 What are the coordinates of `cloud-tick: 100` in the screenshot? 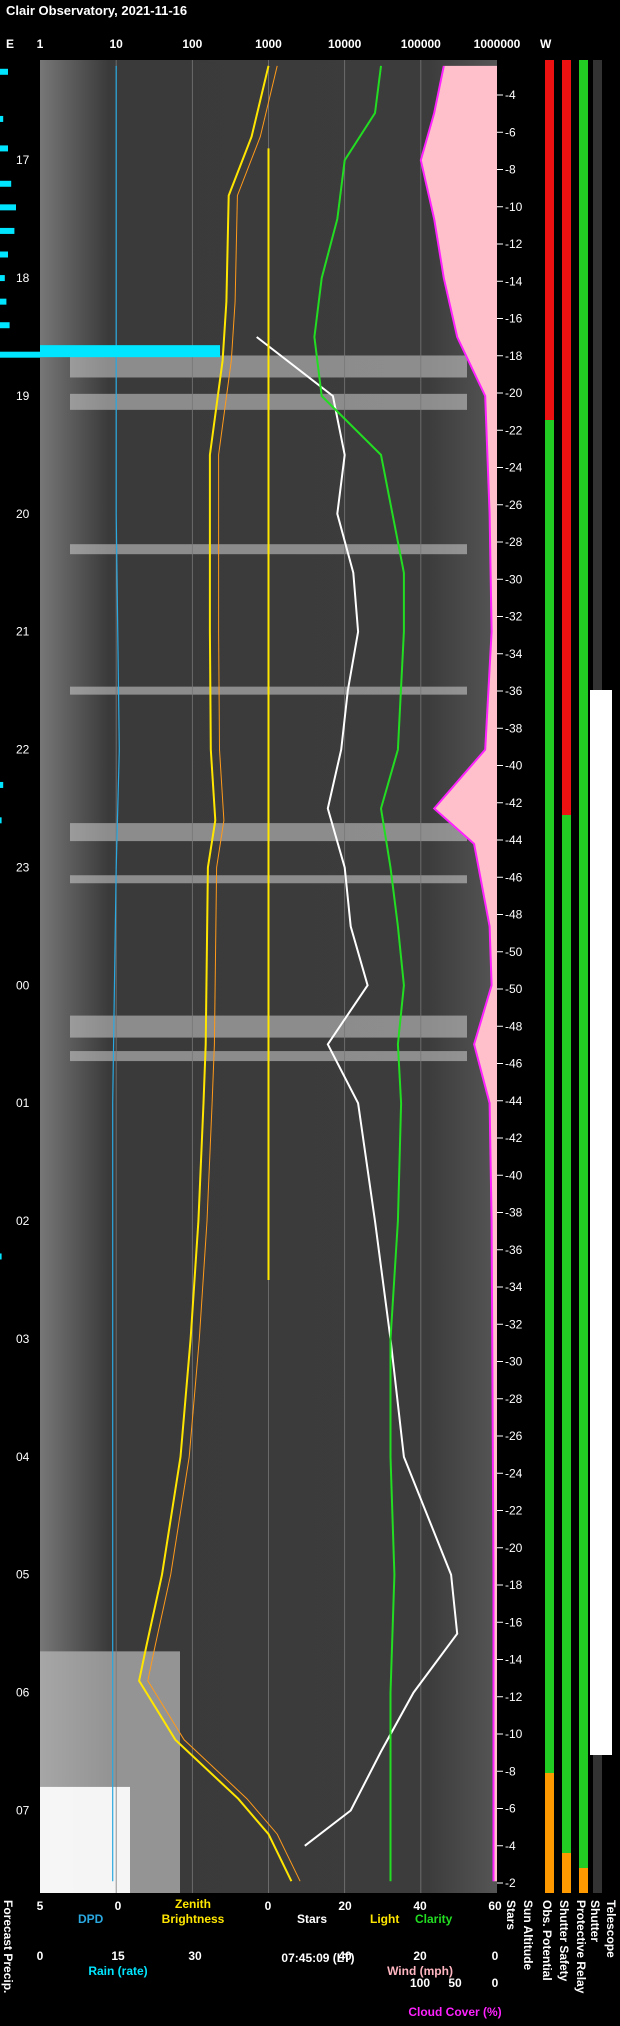 It's located at (420, 1983).